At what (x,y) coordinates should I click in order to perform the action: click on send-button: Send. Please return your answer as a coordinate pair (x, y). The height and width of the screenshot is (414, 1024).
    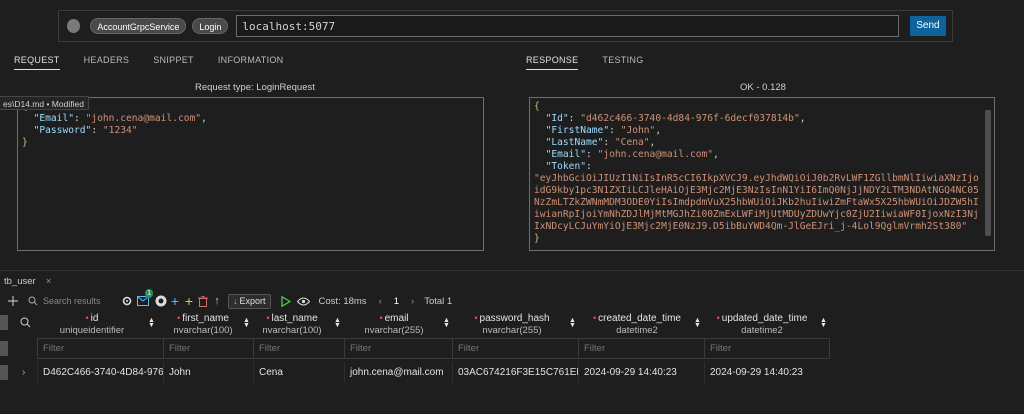
    Looking at the image, I should click on (927, 26).